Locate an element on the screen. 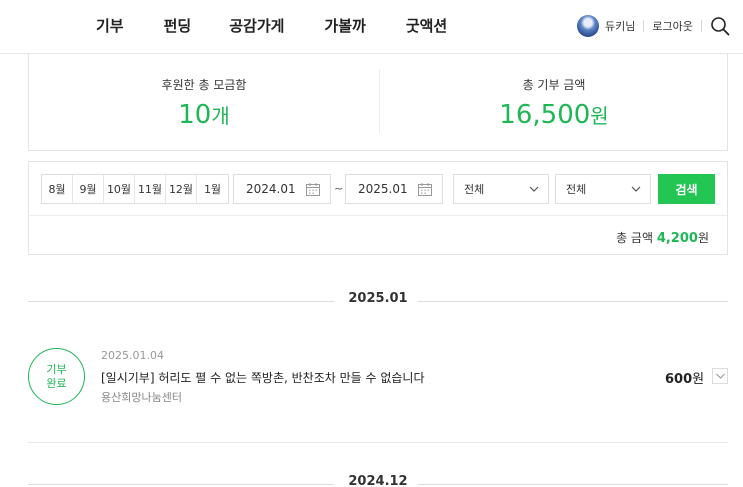  donation-title: [일시기부] 허리도 펼 수 없는 쪽방촌, 반찬조차 만들 수 없습니다 is located at coordinates (263, 377).